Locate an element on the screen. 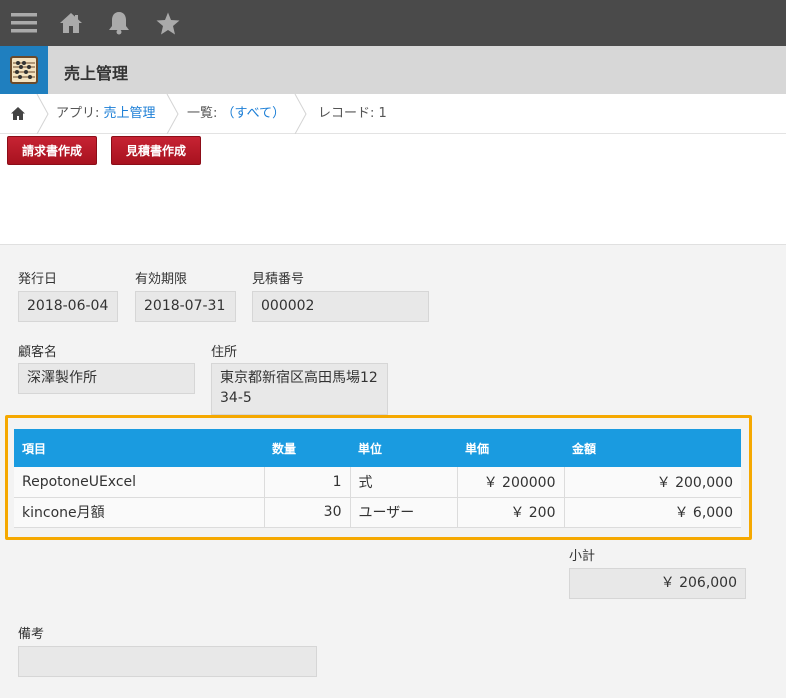  star-icon is located at coordinates (168, 23).